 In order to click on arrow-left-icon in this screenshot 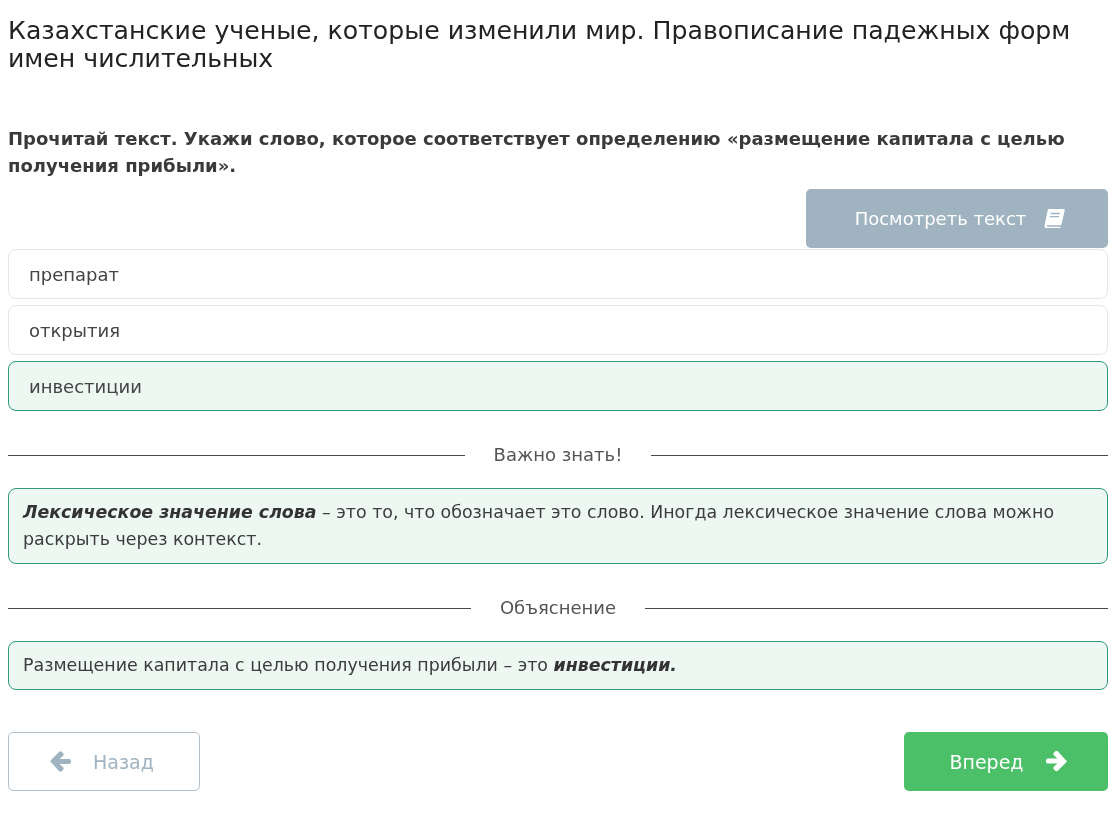, I will do `click(61, 761)`.